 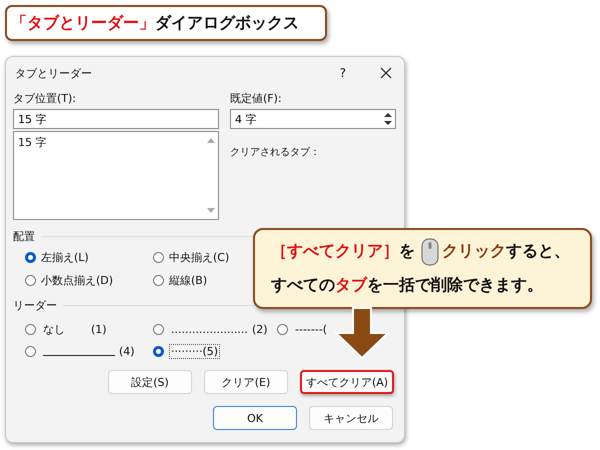 What do you see at coordinates (109, 142) in the screenshot?
I see `tab-stop-item: 15 字` at bounding box center [109, 142].